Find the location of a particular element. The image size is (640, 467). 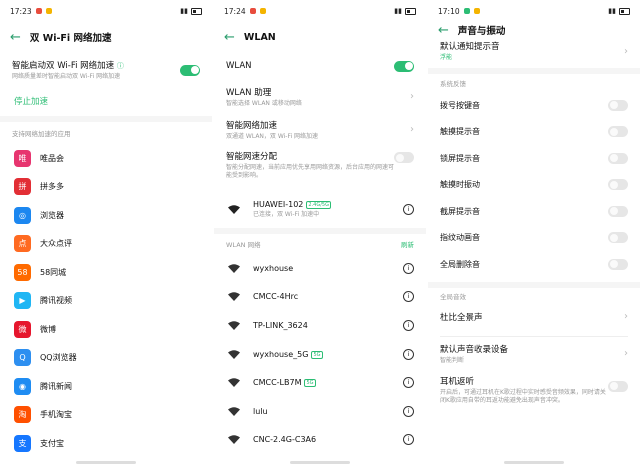

network-name: CNC-2.4G-C3A6 is located at coordinates (285, 440).